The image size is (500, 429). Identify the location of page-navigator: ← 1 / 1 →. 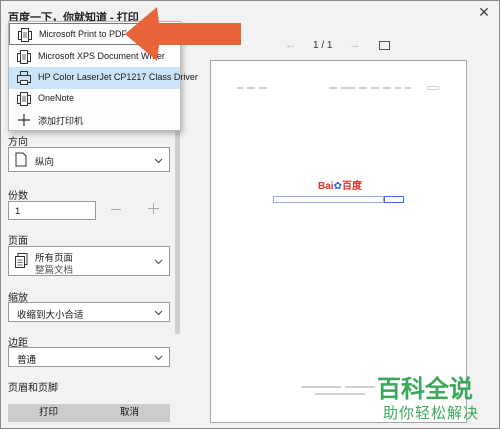
(340, 46).